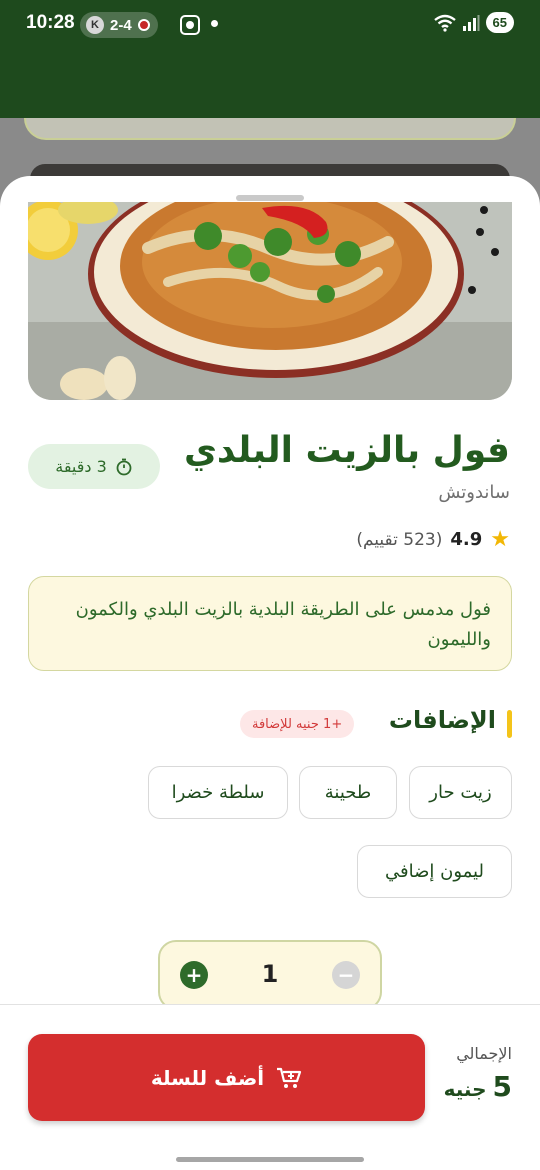  Describe the element at coordinates (502, 1086) in the screenshot. I see `total-amount: 5` at that location.